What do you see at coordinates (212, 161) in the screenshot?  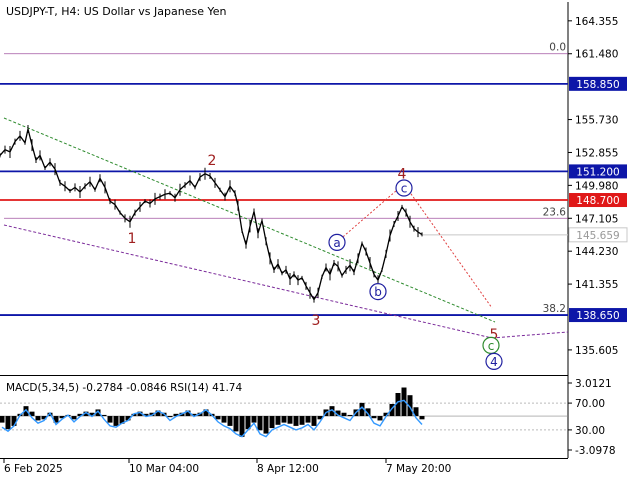 I see `wave-label-2: 2` at bounding box center [212, 161].